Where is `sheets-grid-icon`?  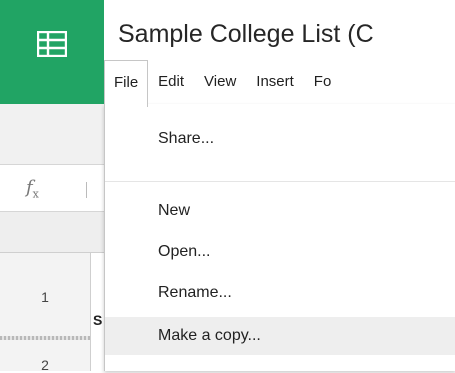
sheets-grid-icon is located at coordinates (52, 44).